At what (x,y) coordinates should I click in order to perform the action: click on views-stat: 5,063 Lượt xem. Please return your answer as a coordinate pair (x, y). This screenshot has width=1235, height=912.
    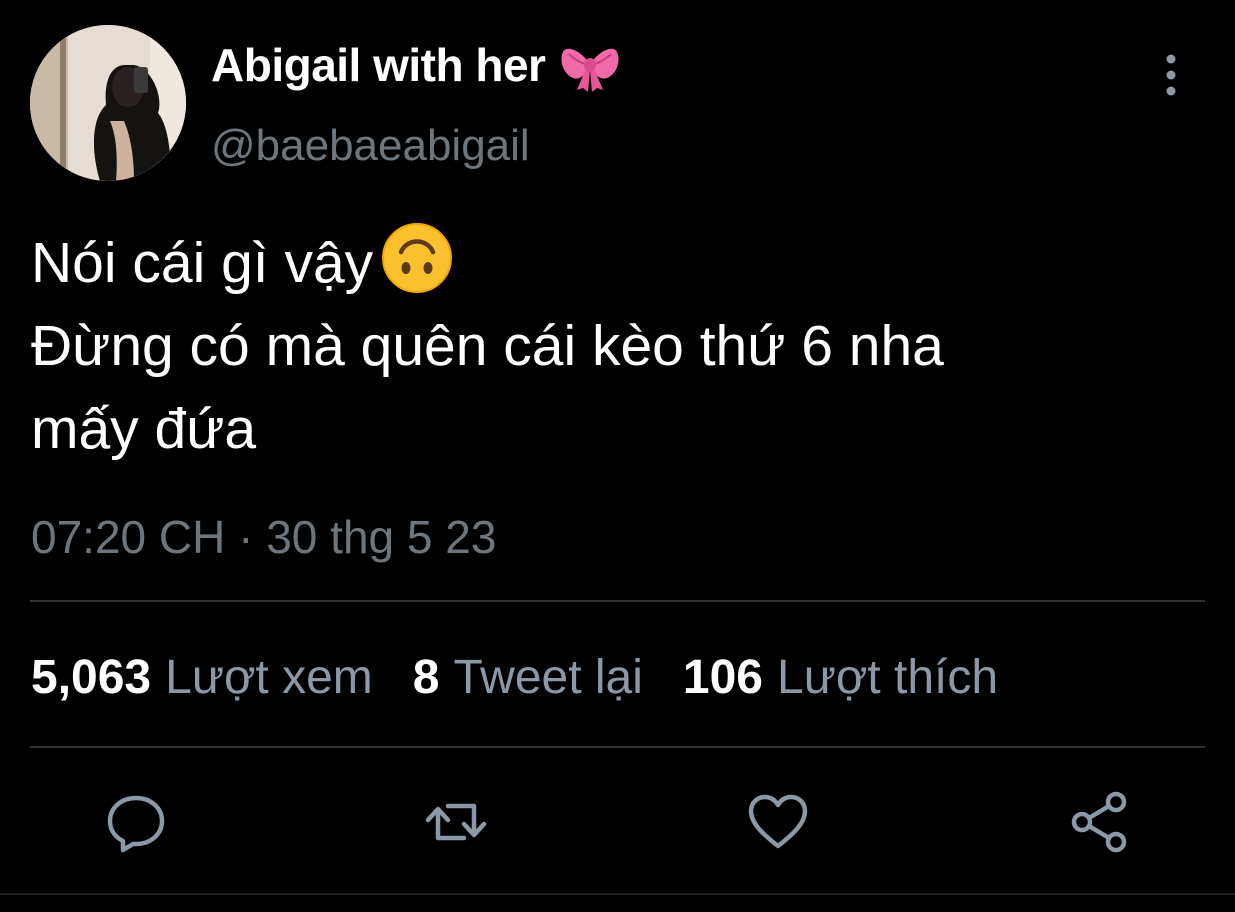
    Looking at the image, I should click on (202, 677).